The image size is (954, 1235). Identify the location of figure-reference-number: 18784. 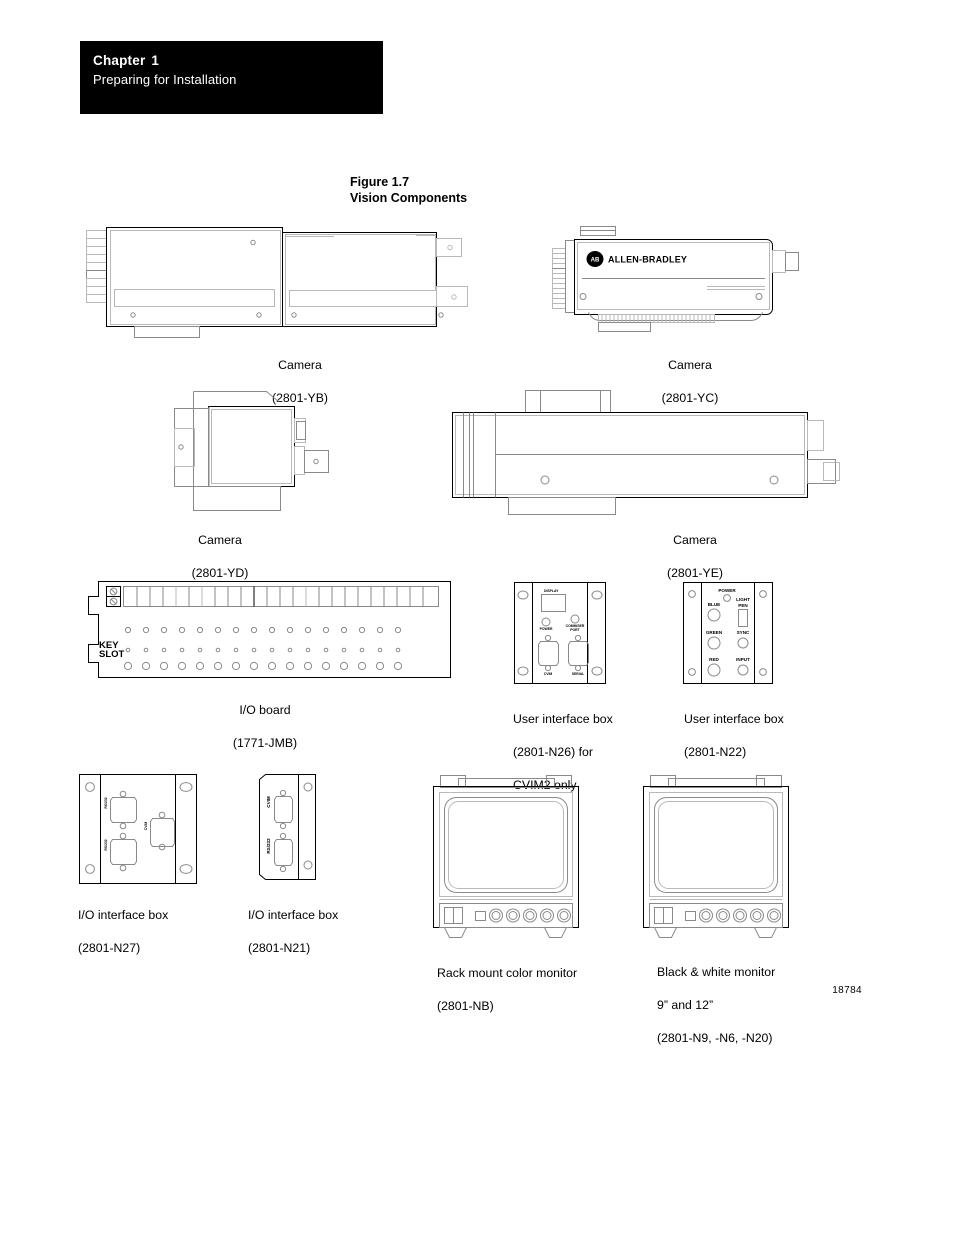
(847, 990).